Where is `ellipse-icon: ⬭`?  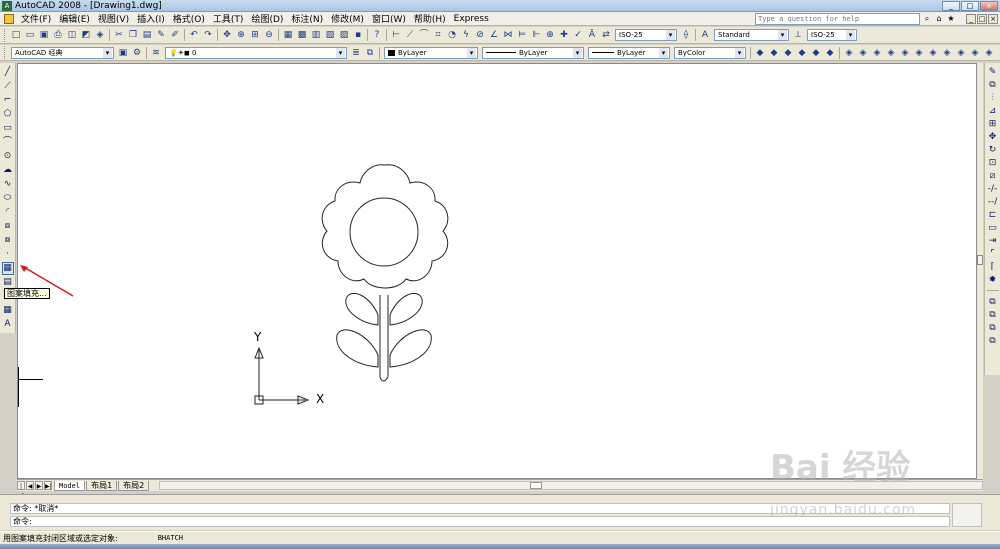 ellipse-icon: ⬭ is located at coordinates (8, 198).